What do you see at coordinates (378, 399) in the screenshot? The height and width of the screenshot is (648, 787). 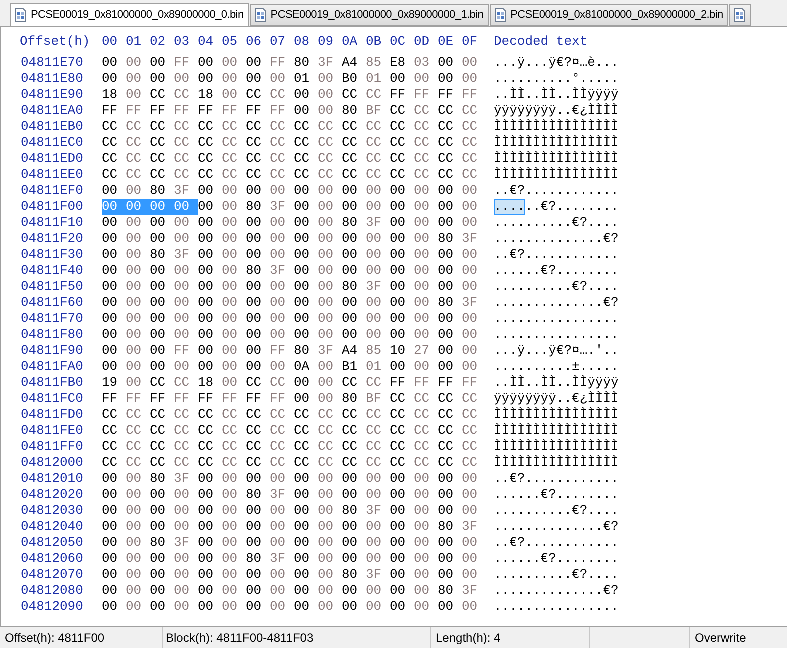 I see `byte-cell: BF` at bounding box center [378, 399].